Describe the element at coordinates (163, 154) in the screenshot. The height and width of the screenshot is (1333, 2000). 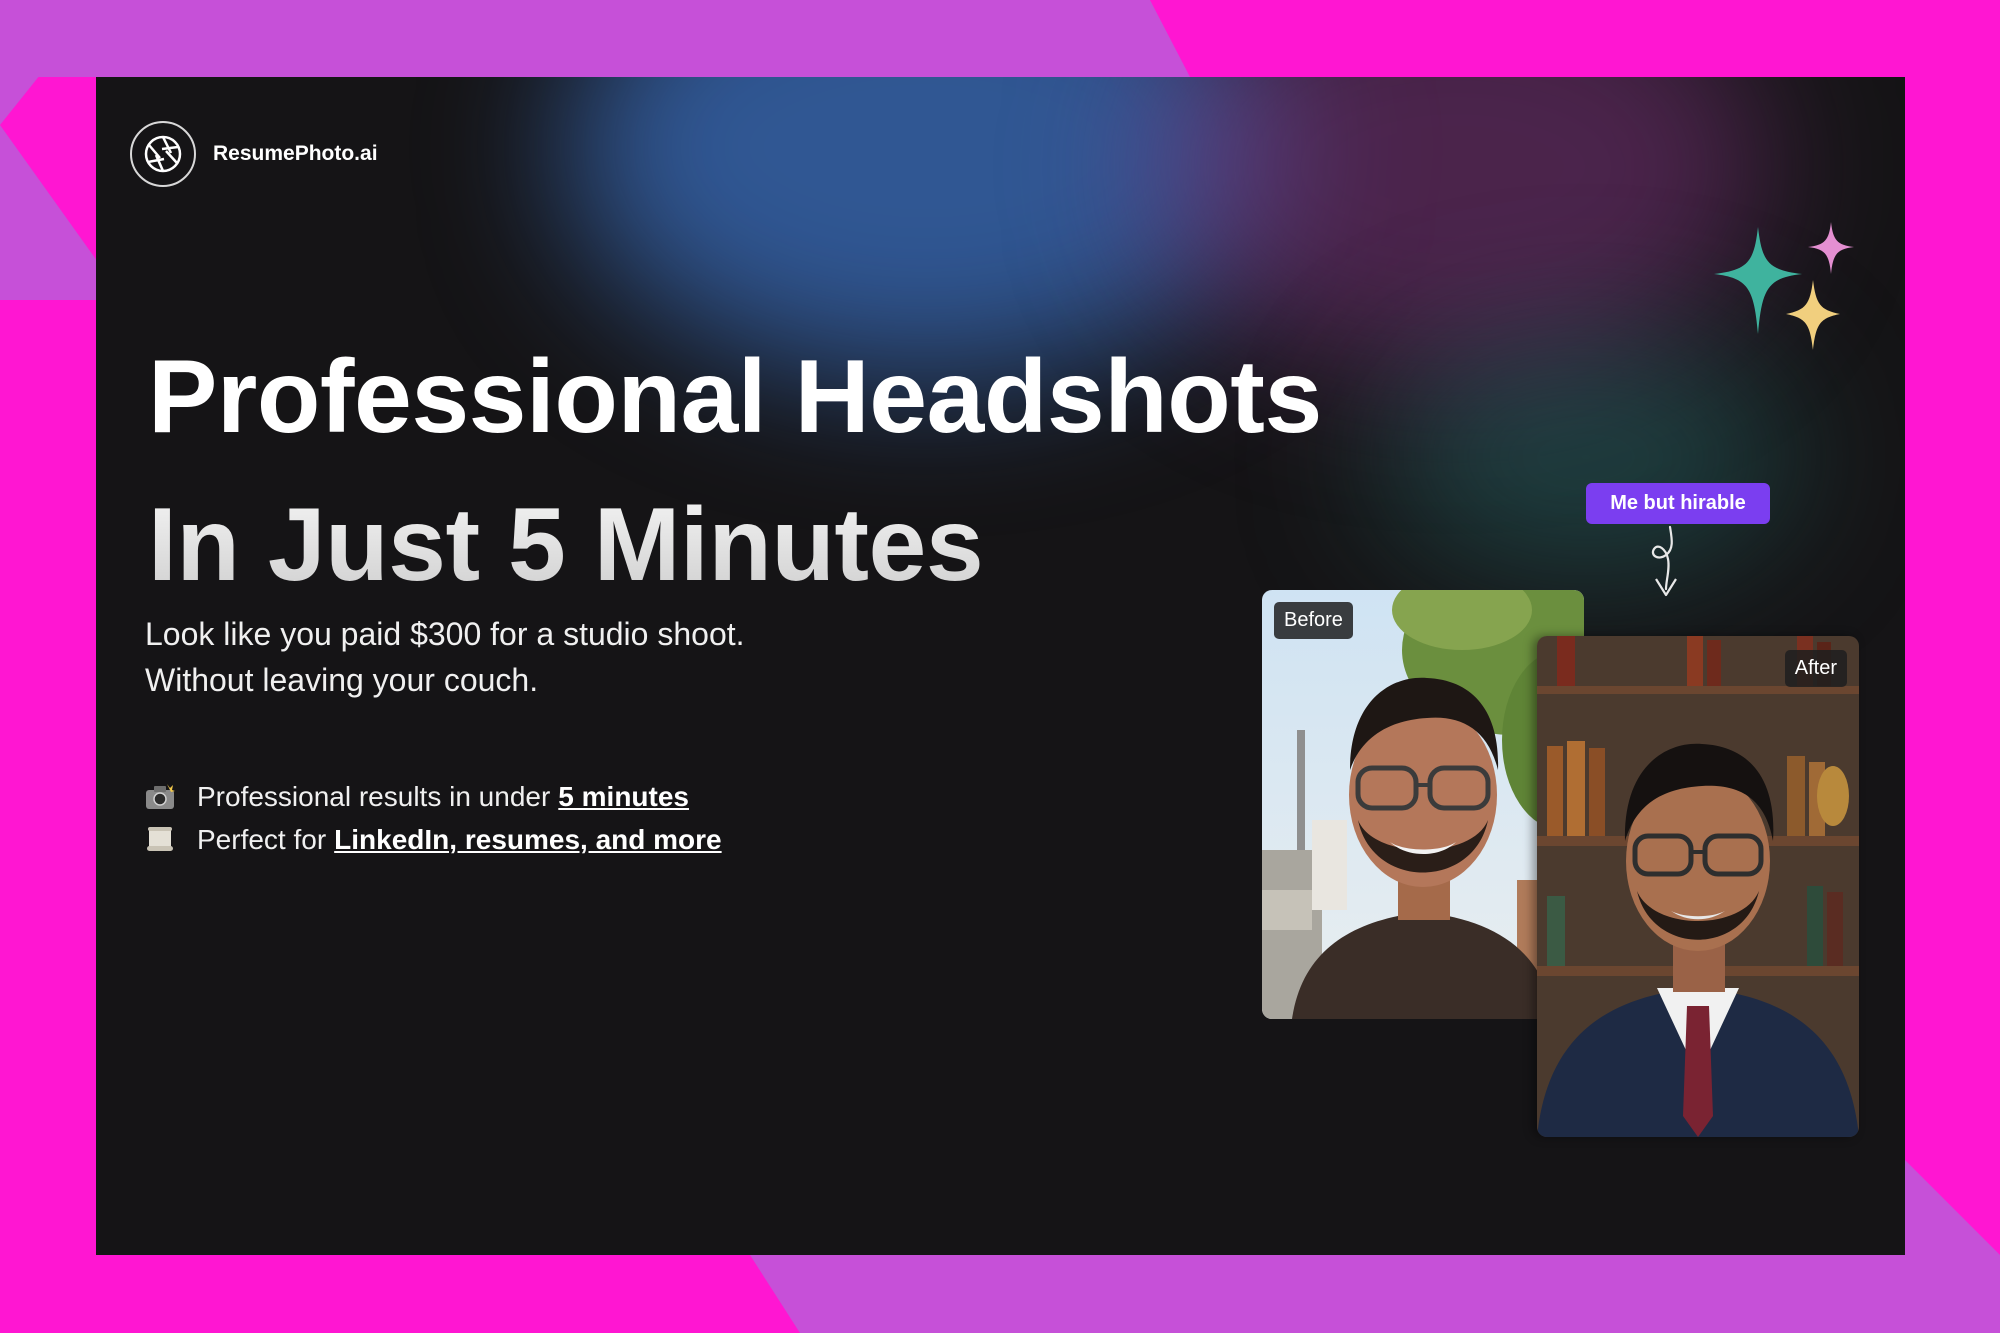
I see `aperture-icon` at that location.